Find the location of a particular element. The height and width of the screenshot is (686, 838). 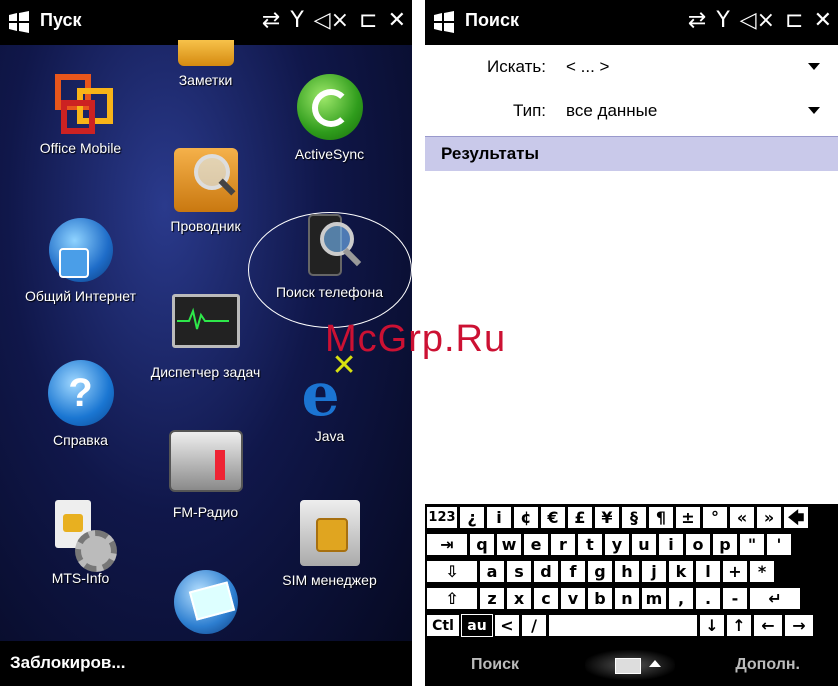

app-mts-info: MTS-Info is located at coordinates (80, 543).